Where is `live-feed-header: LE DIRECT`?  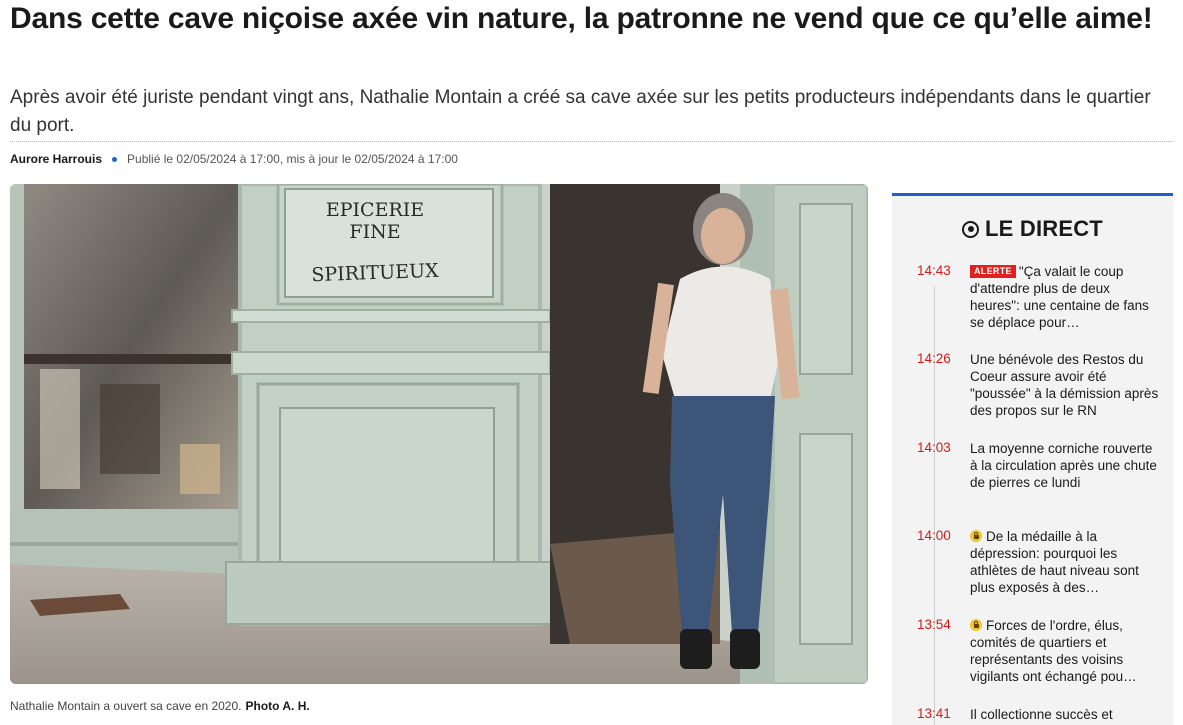
live-feed-header: LE DIRECT is located at coordinates (1032, 229).